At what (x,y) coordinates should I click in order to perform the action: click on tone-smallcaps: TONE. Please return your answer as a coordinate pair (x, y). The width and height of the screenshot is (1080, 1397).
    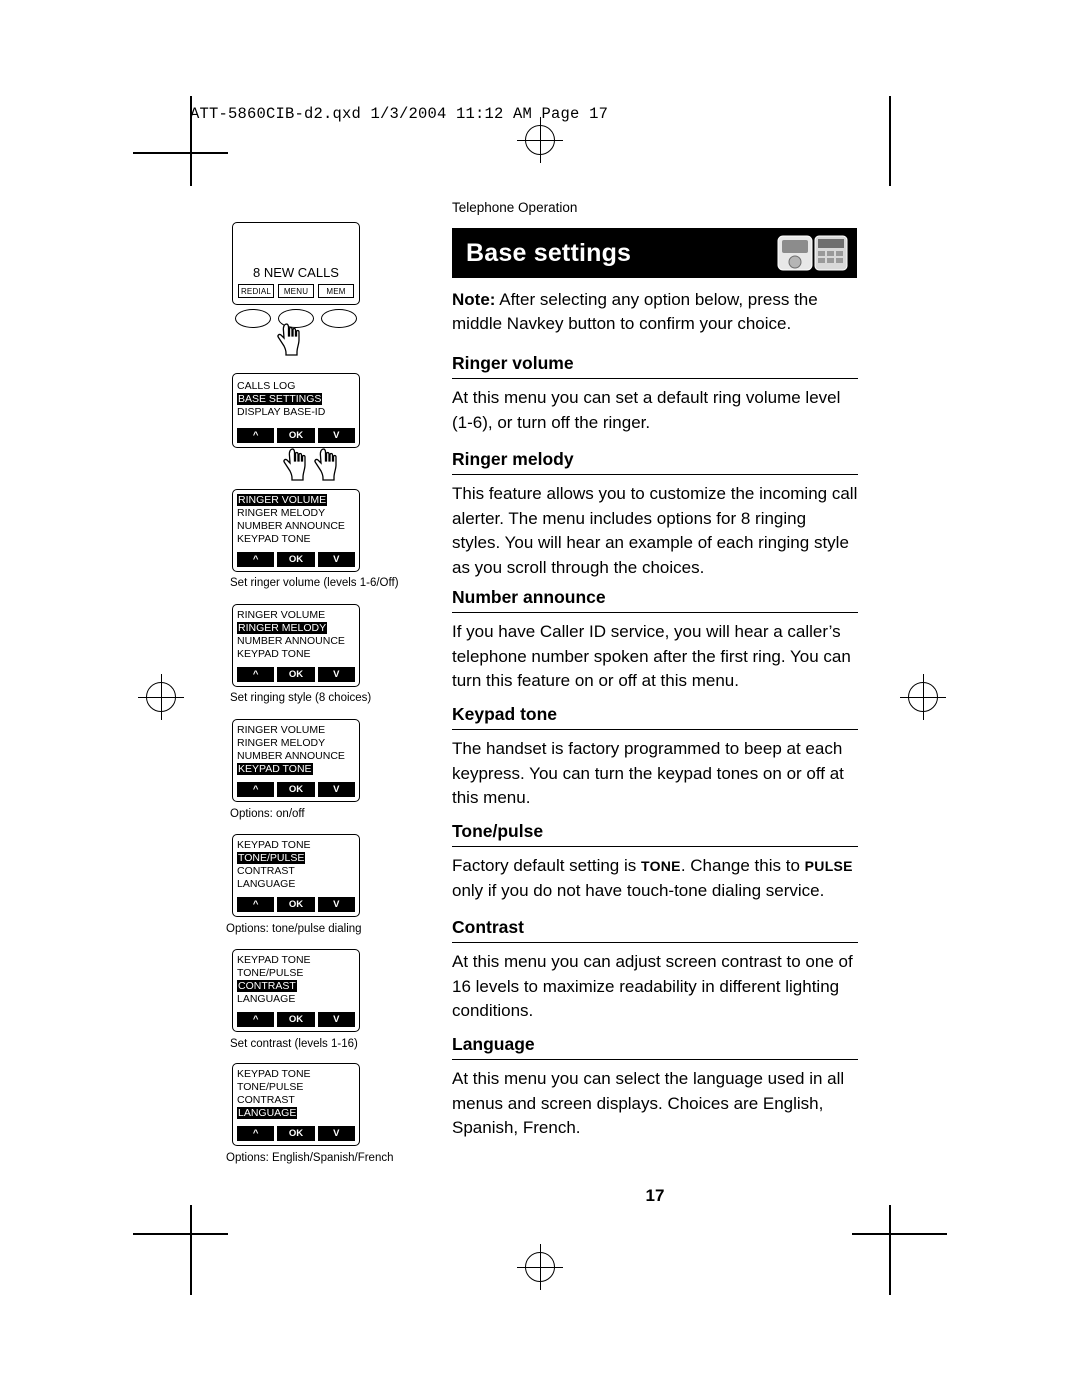
    Looking at the image, I should click on (660, 866).